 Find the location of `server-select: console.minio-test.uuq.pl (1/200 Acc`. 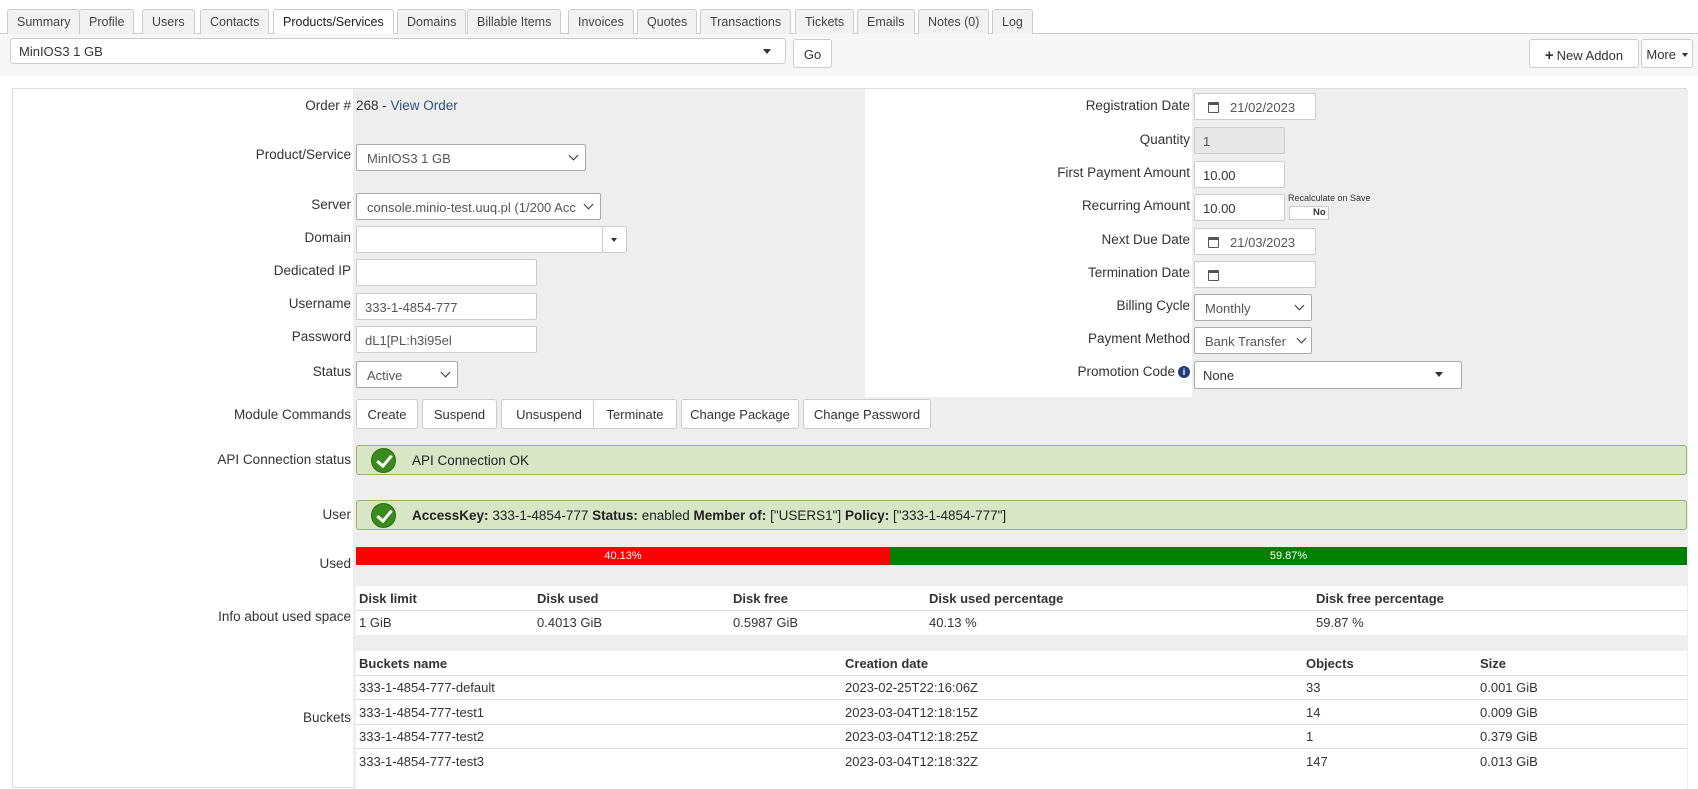

server-select: console.minio-test.uuq.pl (1/200 Acc is located at coordinates (478, 206).